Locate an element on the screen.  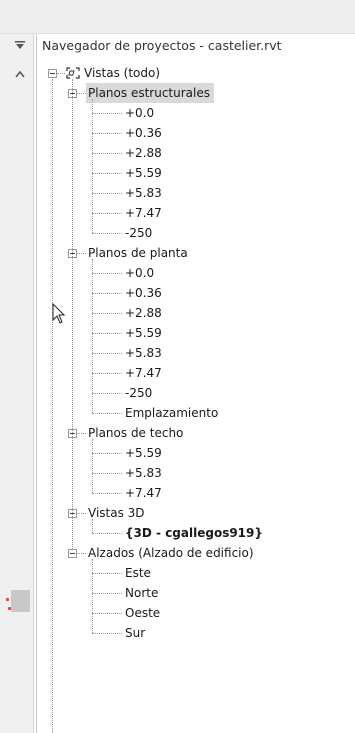
tree-group: Planos estructurales is located at coordinates (150, 93).